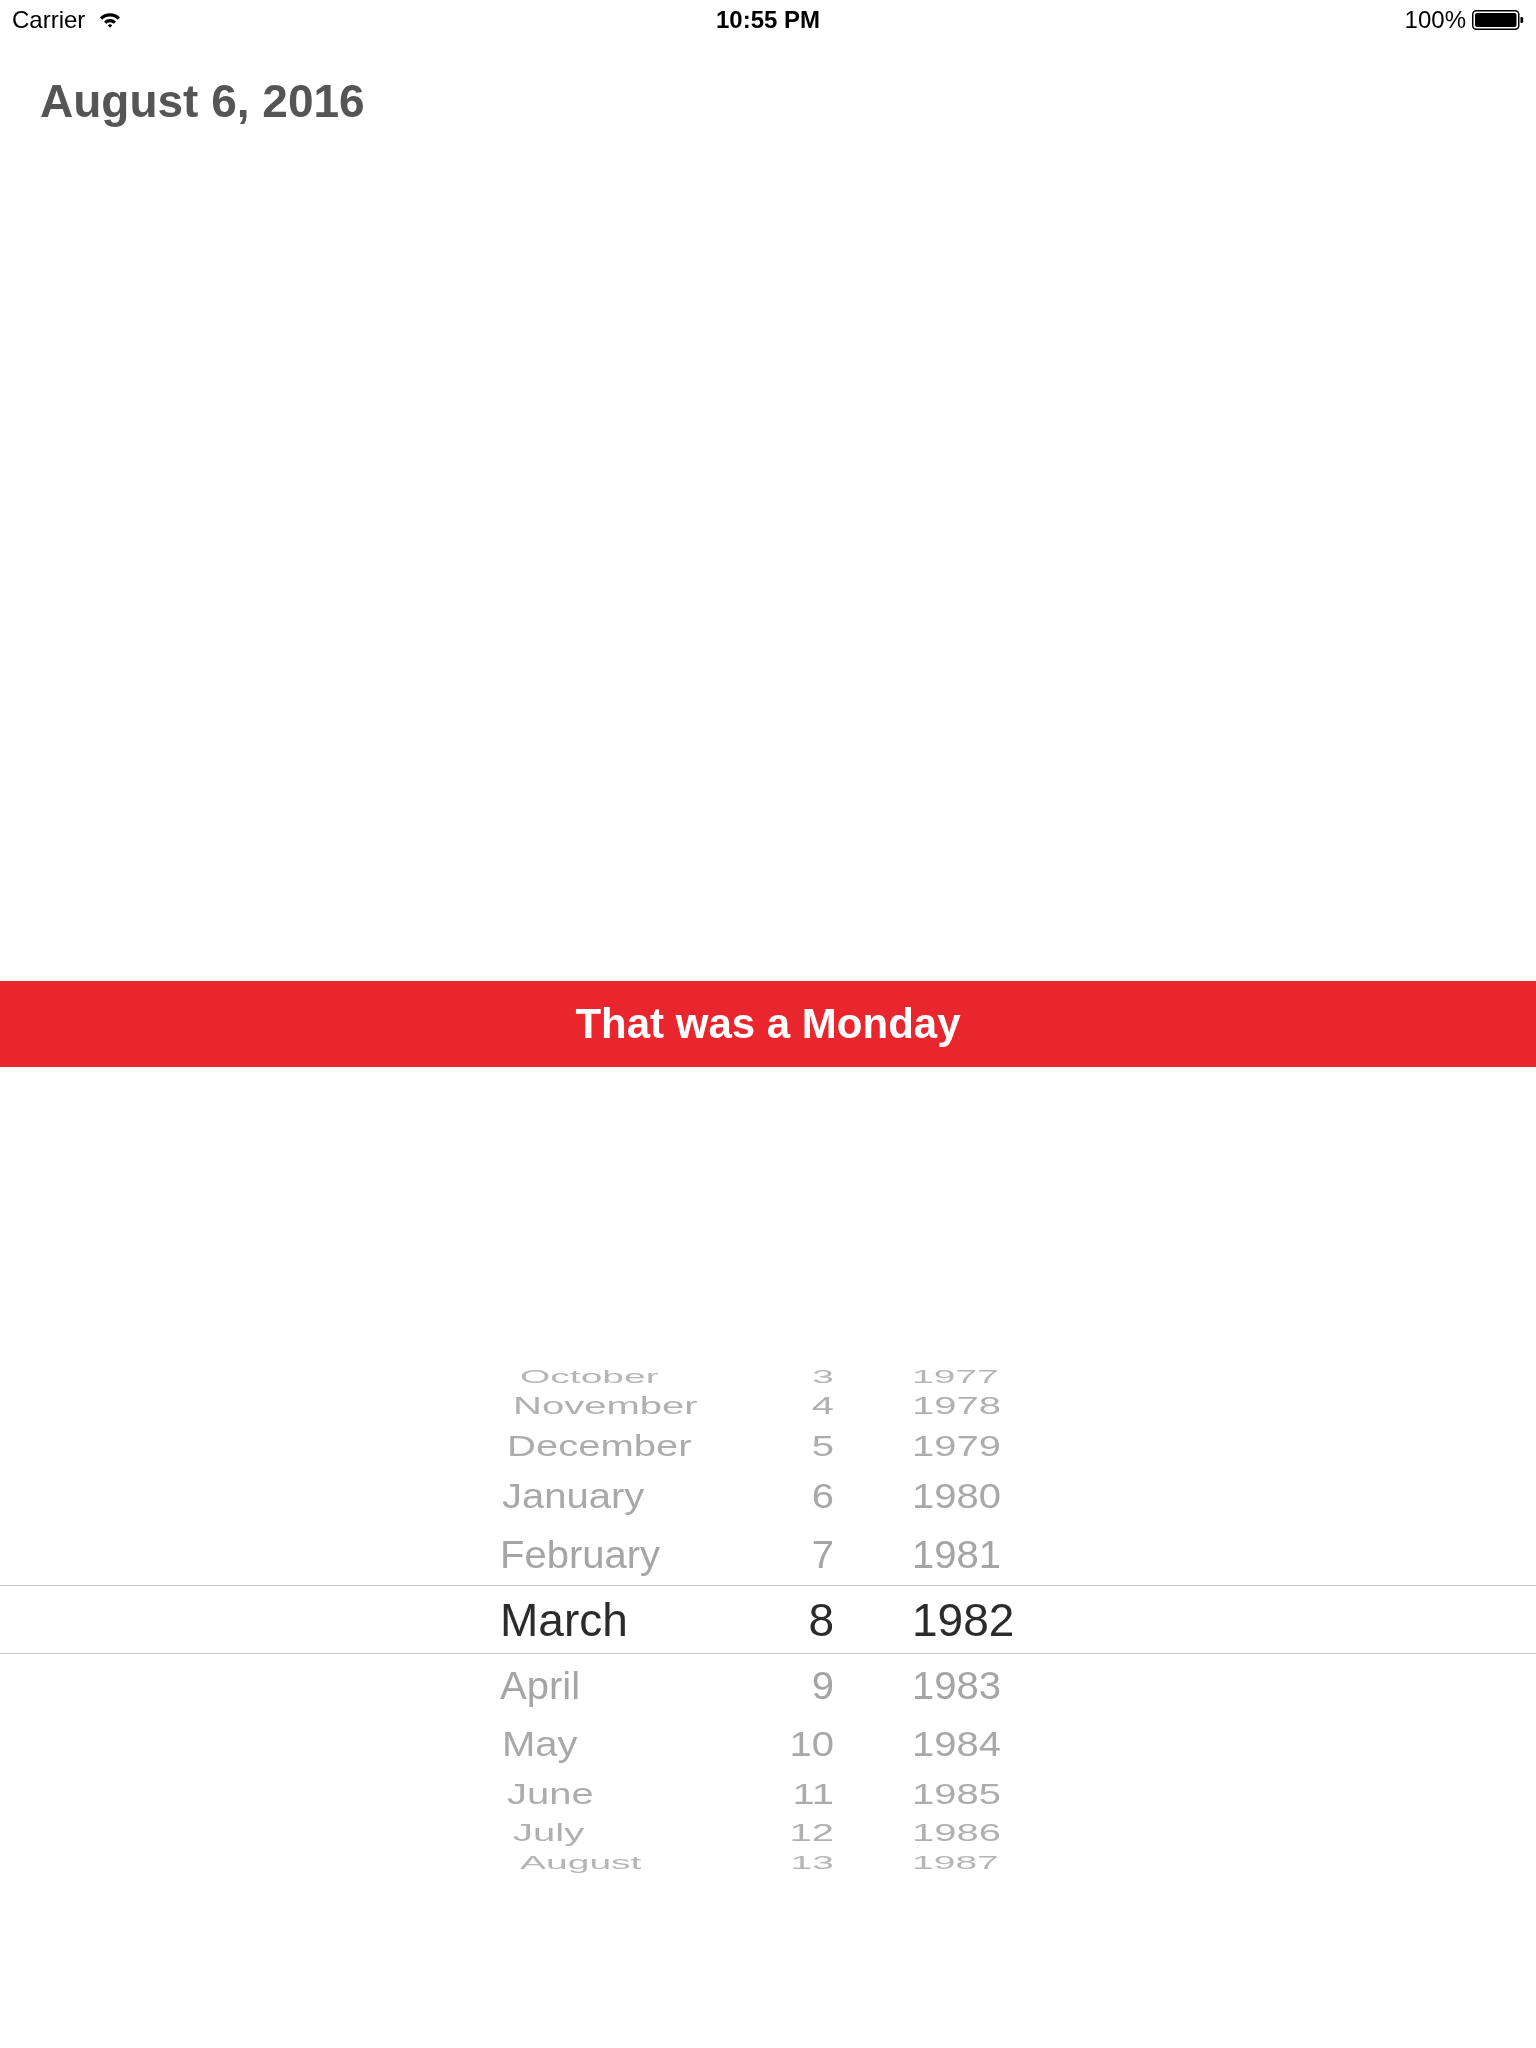  Describe the element at coordinates (540, 1685) in the screenshot. I see `month-option: April` at that location.